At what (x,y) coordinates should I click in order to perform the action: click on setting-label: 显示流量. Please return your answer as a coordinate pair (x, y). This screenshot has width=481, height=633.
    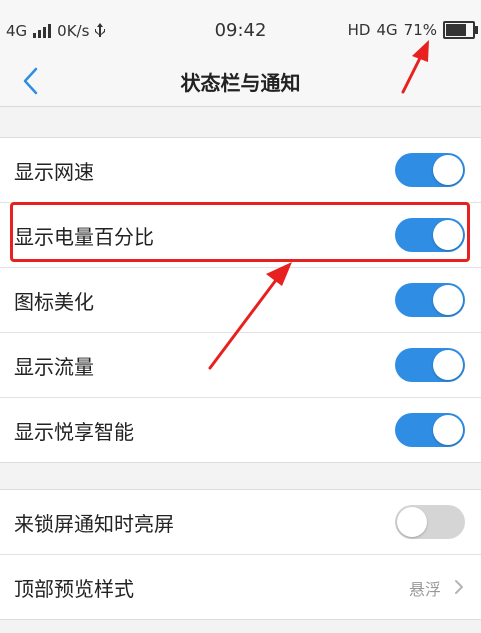
    Looking at the image, I should click on (54, 367).